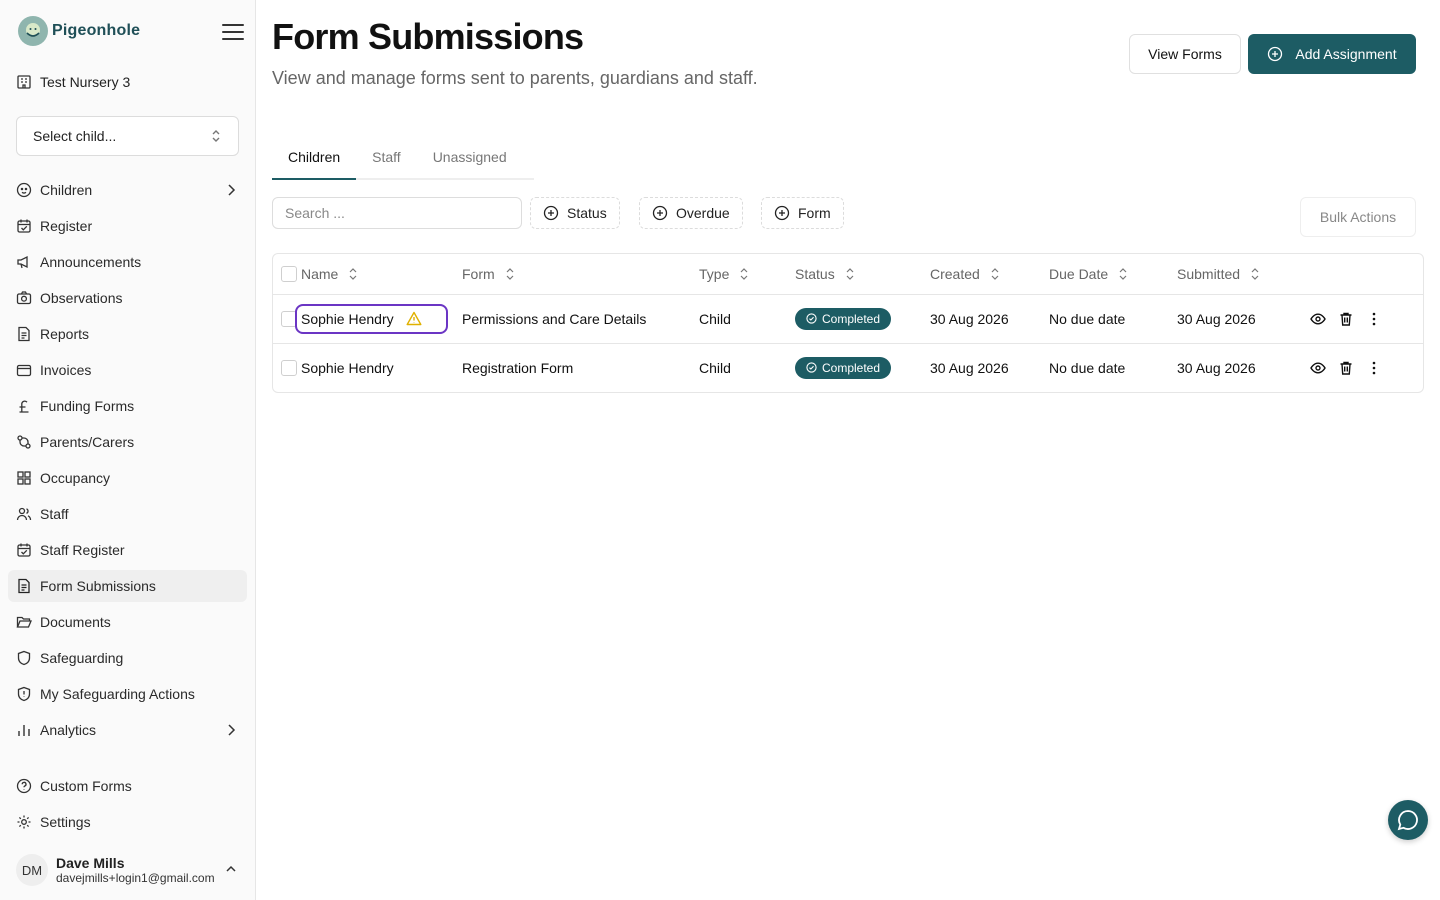 This screenshot has height=900, width=1440. What do you see at coordinates (724, 274) in the screenshot?
I see `column-header-type: Type` at bounding box center [724, 274].